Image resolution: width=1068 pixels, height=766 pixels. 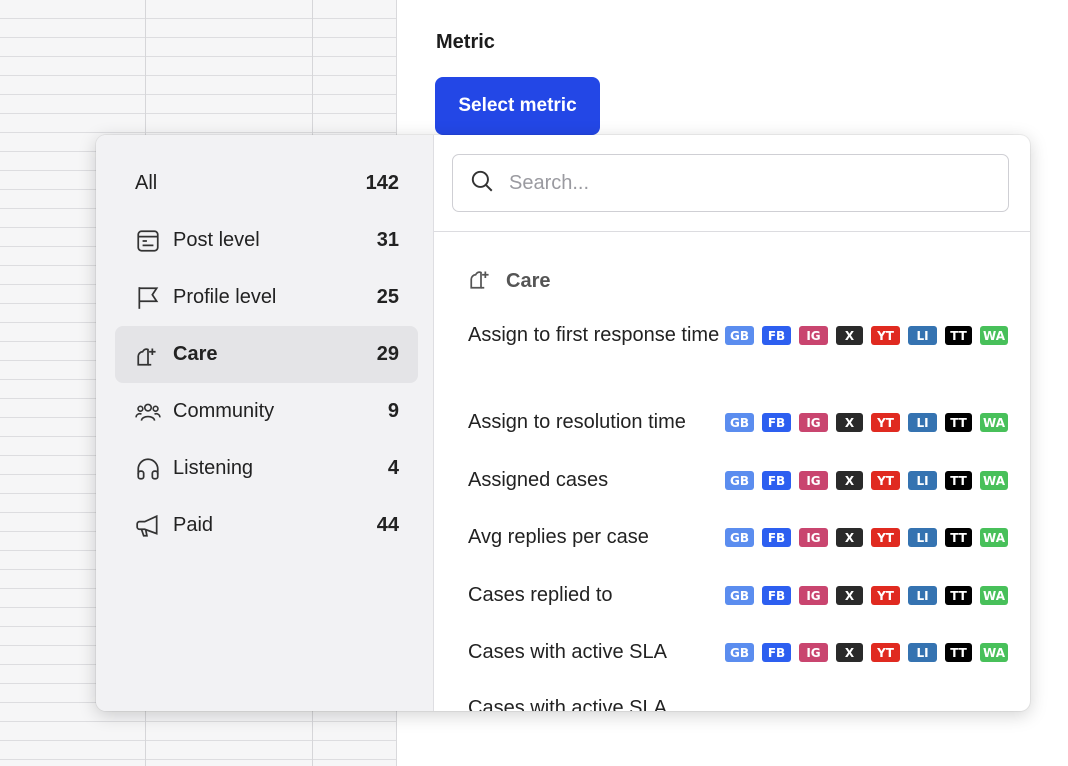 What do you see at coordinates (148, 298) in the screenshot?
I see `flag-icon` at bounding box center [148, 298].